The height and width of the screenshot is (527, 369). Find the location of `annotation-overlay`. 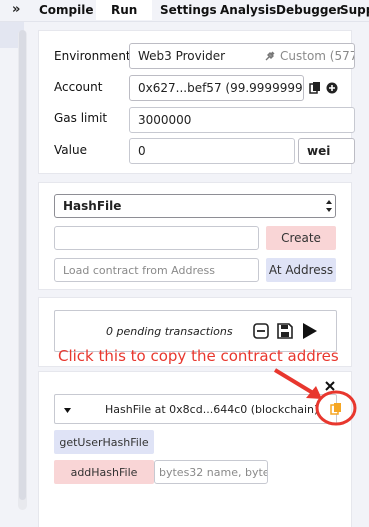

annotation-overlay is located at coordinates (315, 397).